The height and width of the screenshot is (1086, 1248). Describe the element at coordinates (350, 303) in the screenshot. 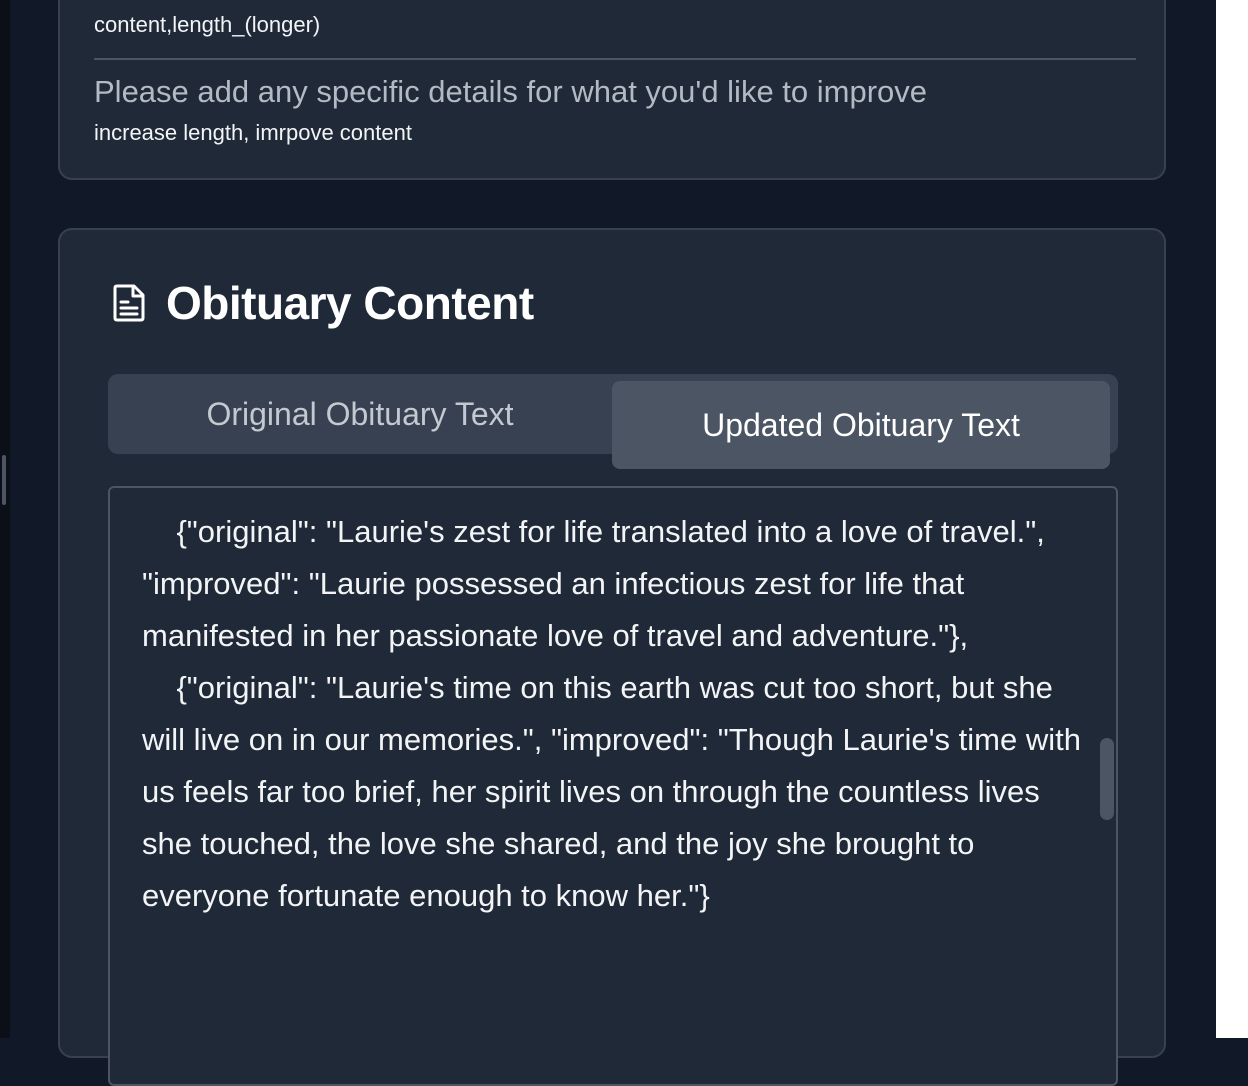

I see `section-title: Obituary Content` at that location.